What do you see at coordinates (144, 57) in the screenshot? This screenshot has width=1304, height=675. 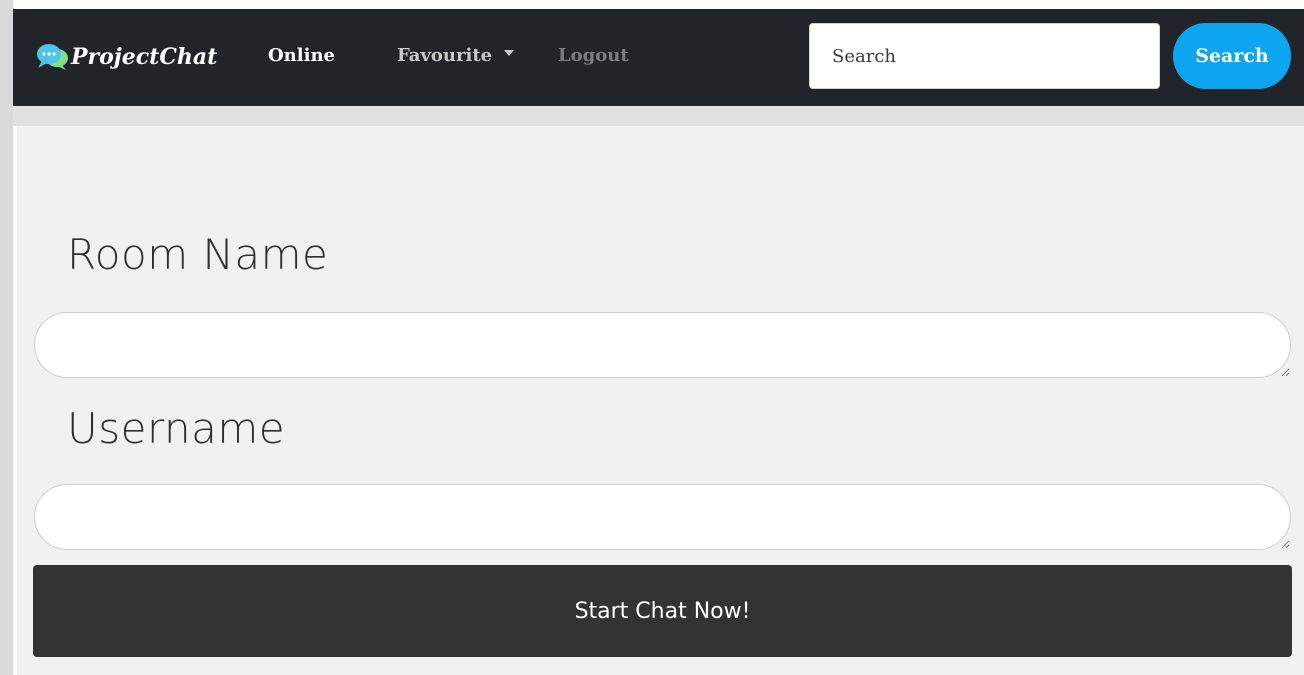 I see `brand-name: ProjectChat` at bounding box center [144, 57].